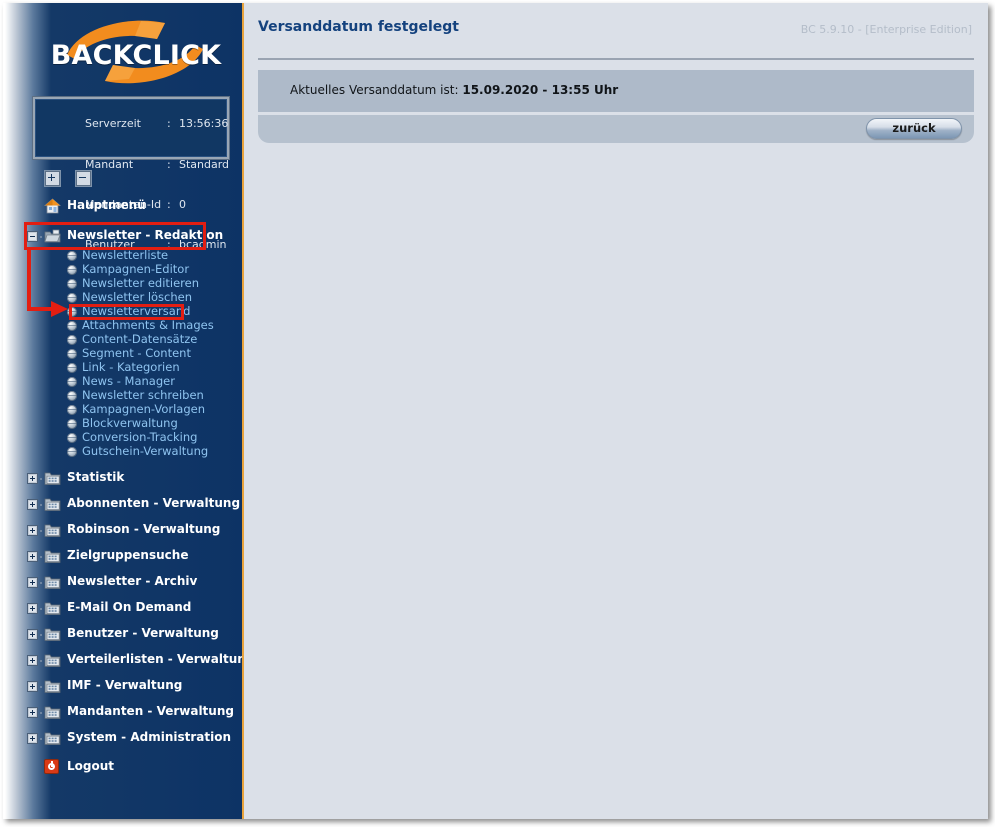  I want to click on sidebar-subitem-6: Content-Datensätze, so click(123, 339).